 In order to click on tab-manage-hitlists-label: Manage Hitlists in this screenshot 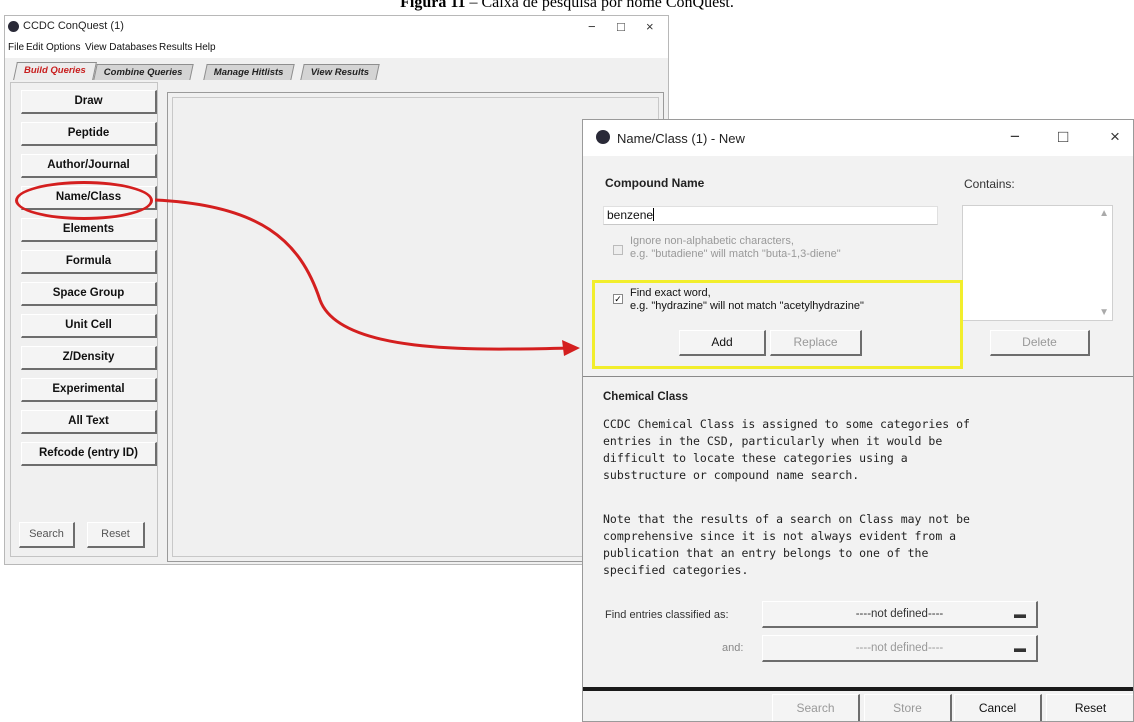, I will do `click(248, 72)`.